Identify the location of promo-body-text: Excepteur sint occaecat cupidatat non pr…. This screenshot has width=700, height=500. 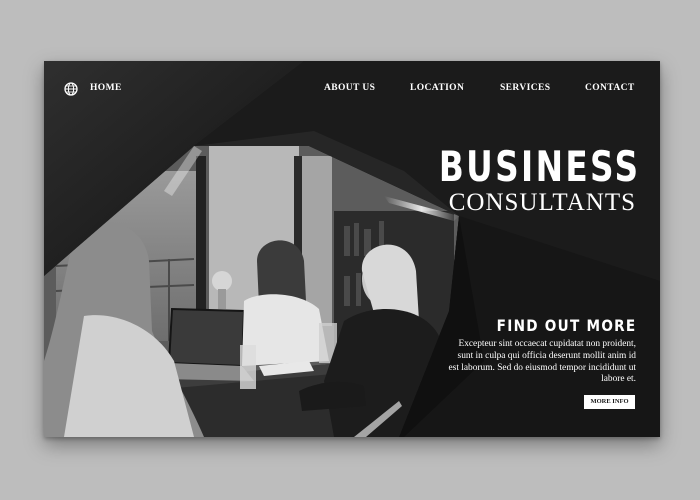
(542, 362).